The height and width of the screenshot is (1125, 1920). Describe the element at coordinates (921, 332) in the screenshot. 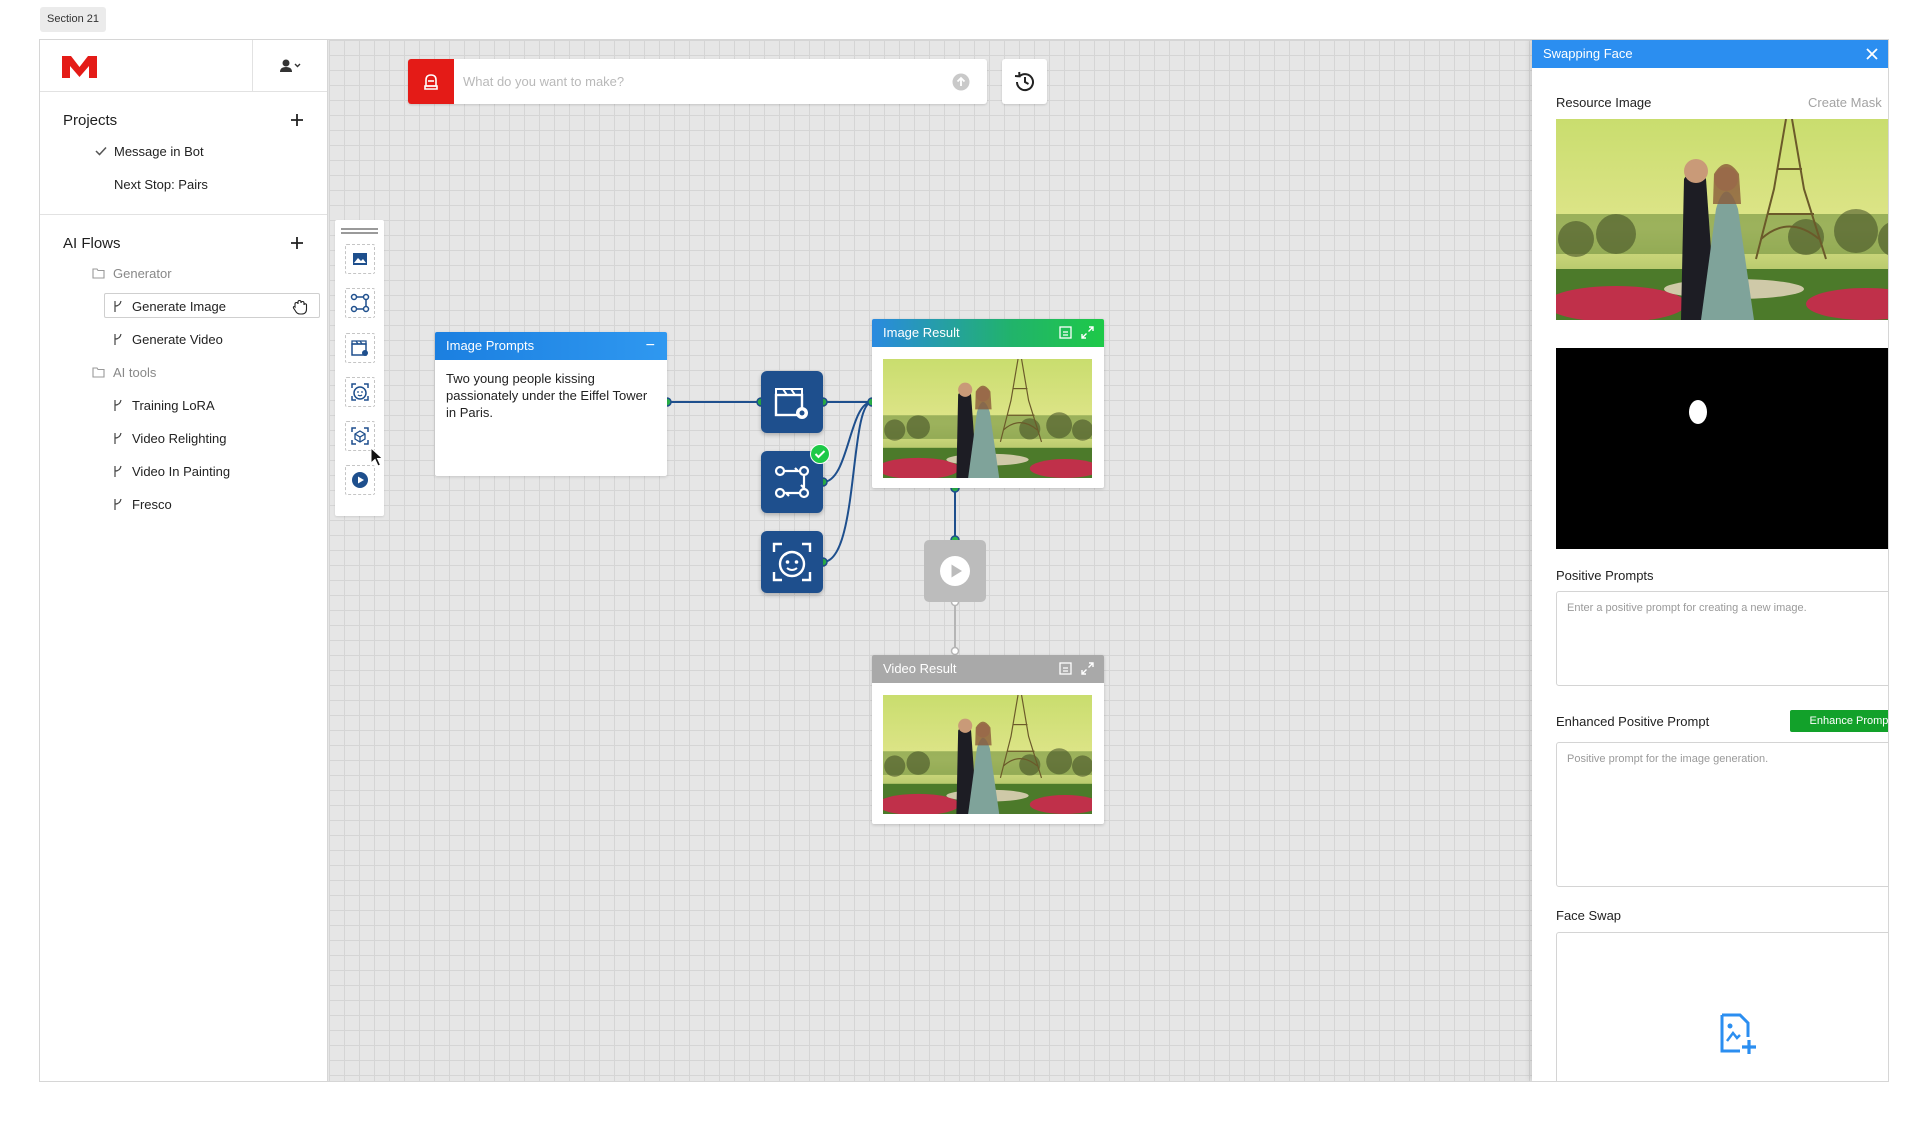

I see `node-title: Image Result` at that location.